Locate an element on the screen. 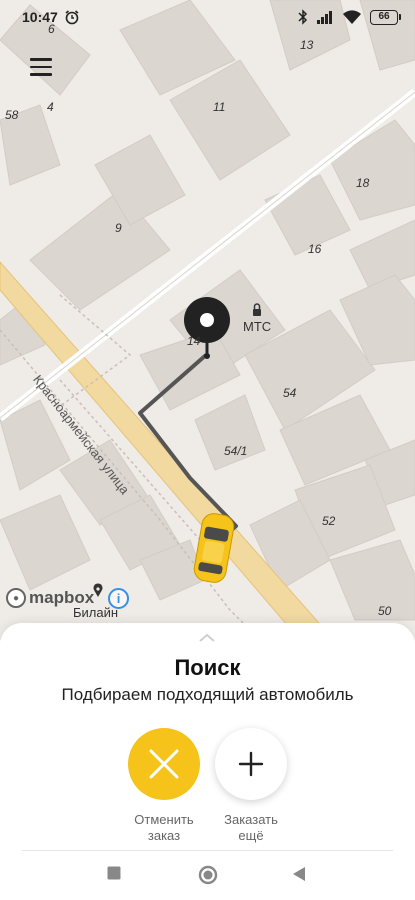 This screenshot has width=415, height=900. building-number: 54 is located at coordinates (290, 393).